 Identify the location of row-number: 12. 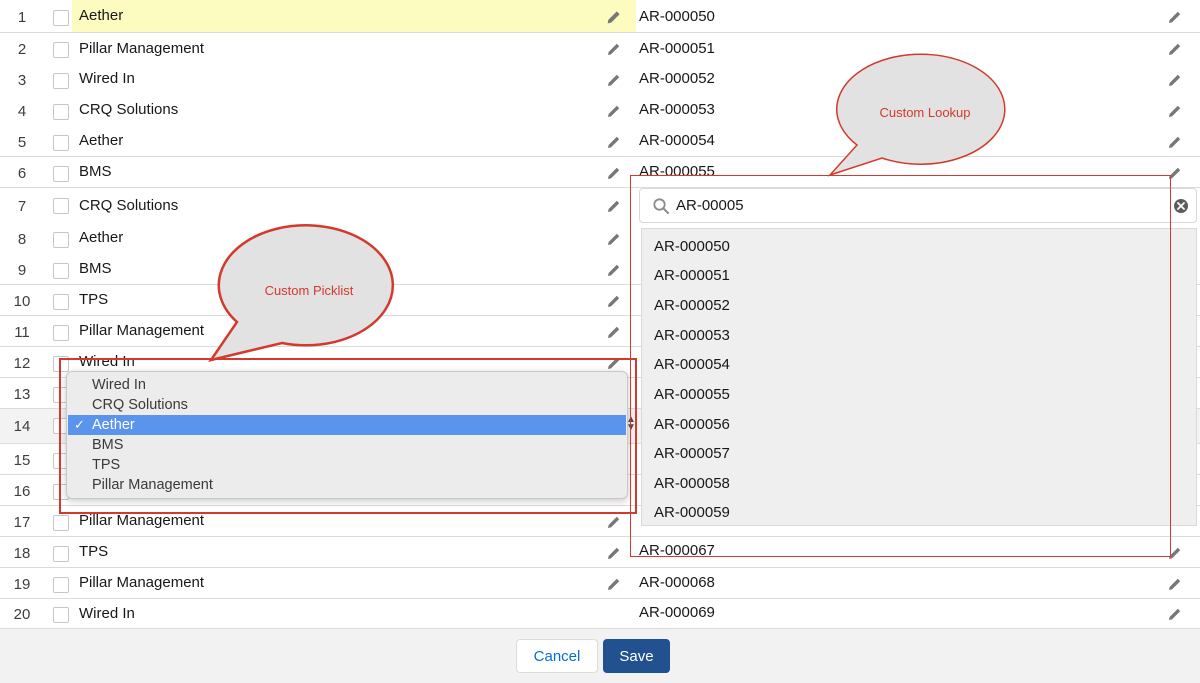
(22, 363).